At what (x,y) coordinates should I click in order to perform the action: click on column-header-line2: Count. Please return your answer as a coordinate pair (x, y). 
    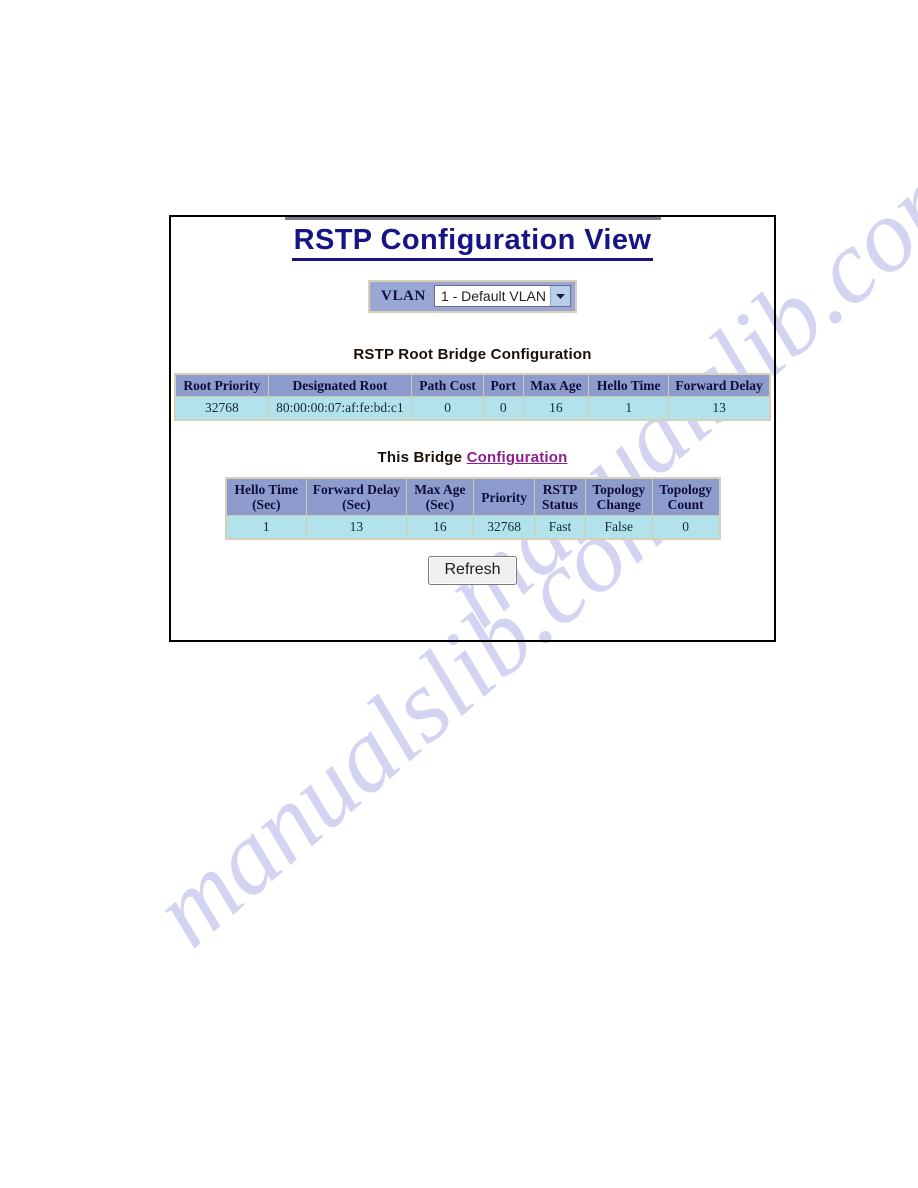
    Looking at the image, I should click on (685, 504).